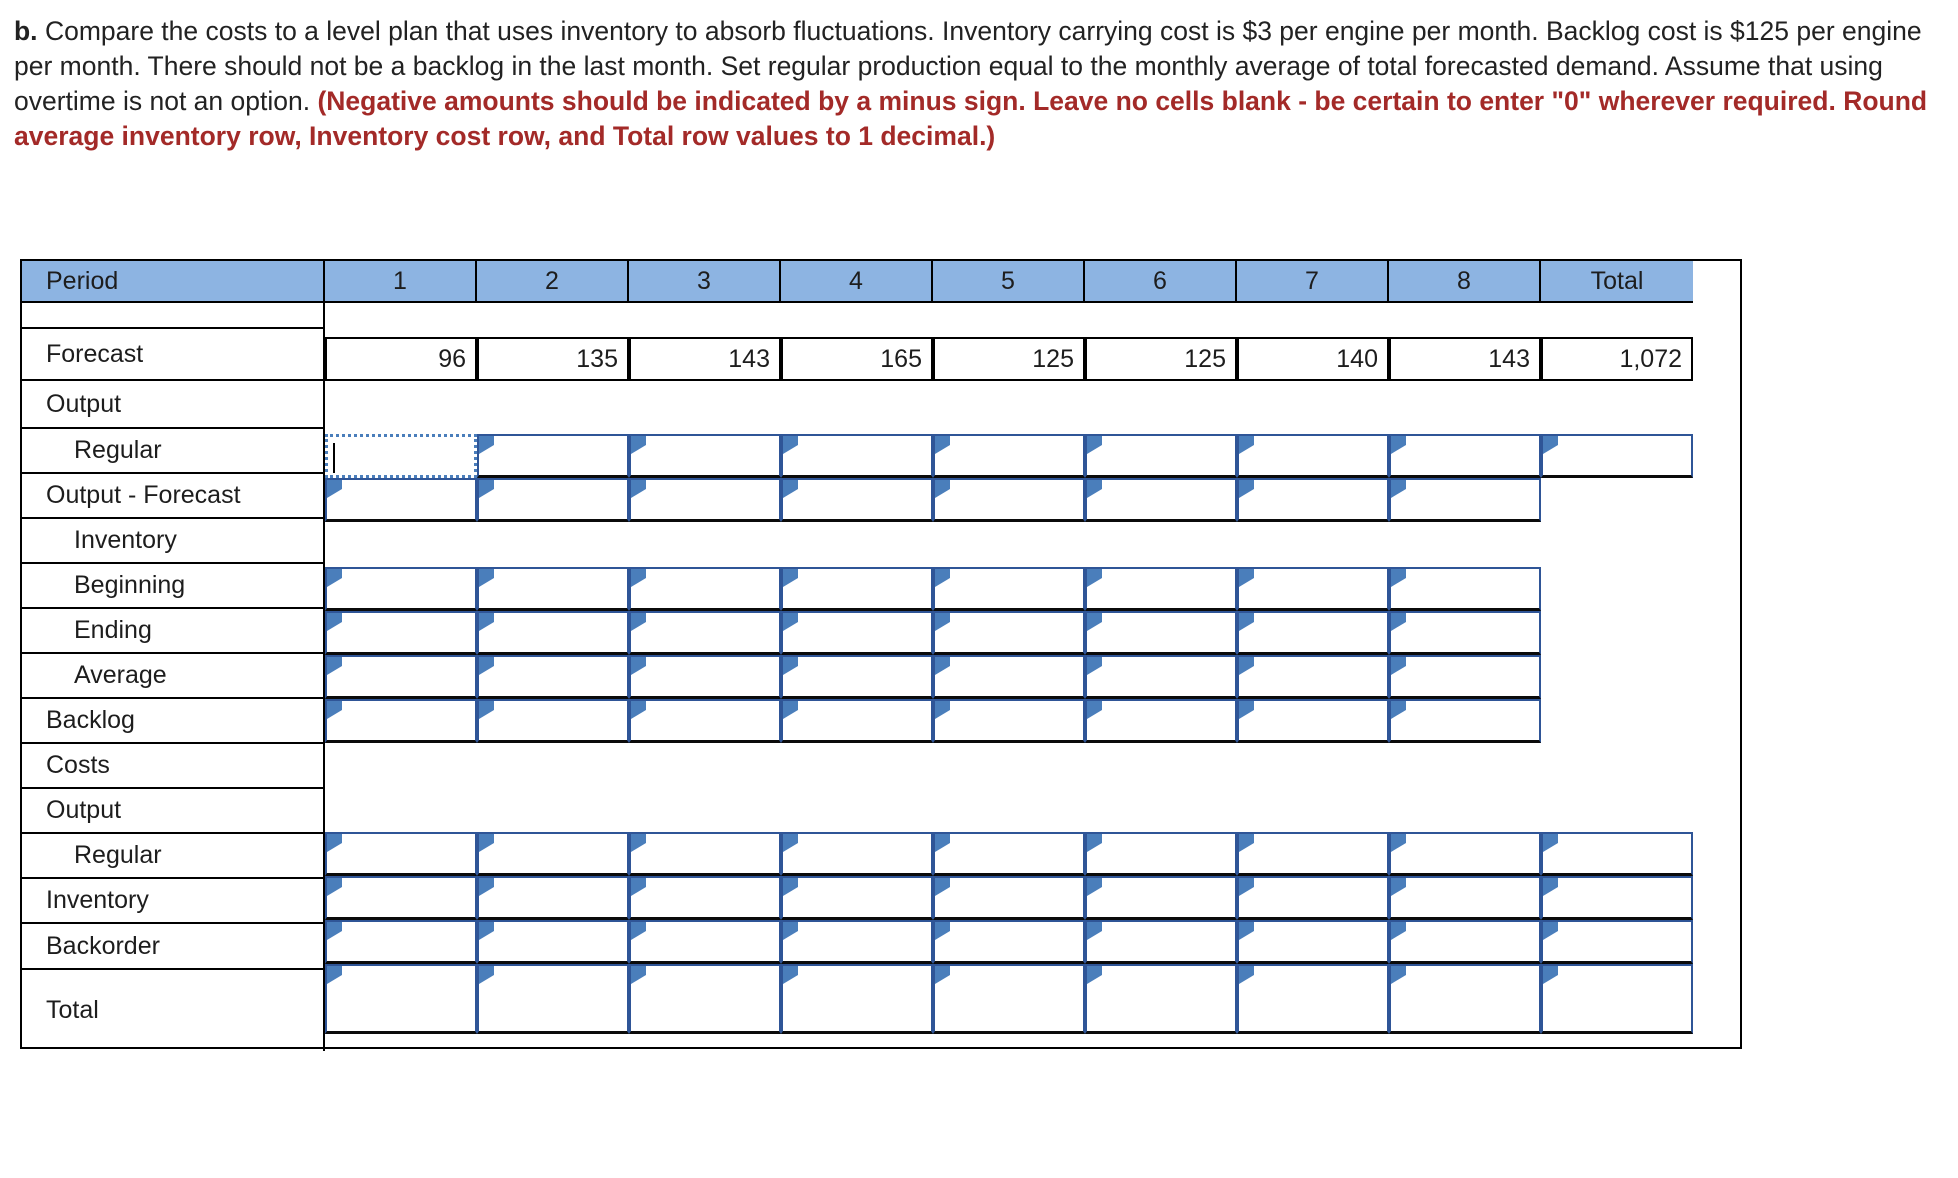 This screenshot has width=1958, height=1178. I want to click on input-backlog-r6-p3, so click(705, 721).